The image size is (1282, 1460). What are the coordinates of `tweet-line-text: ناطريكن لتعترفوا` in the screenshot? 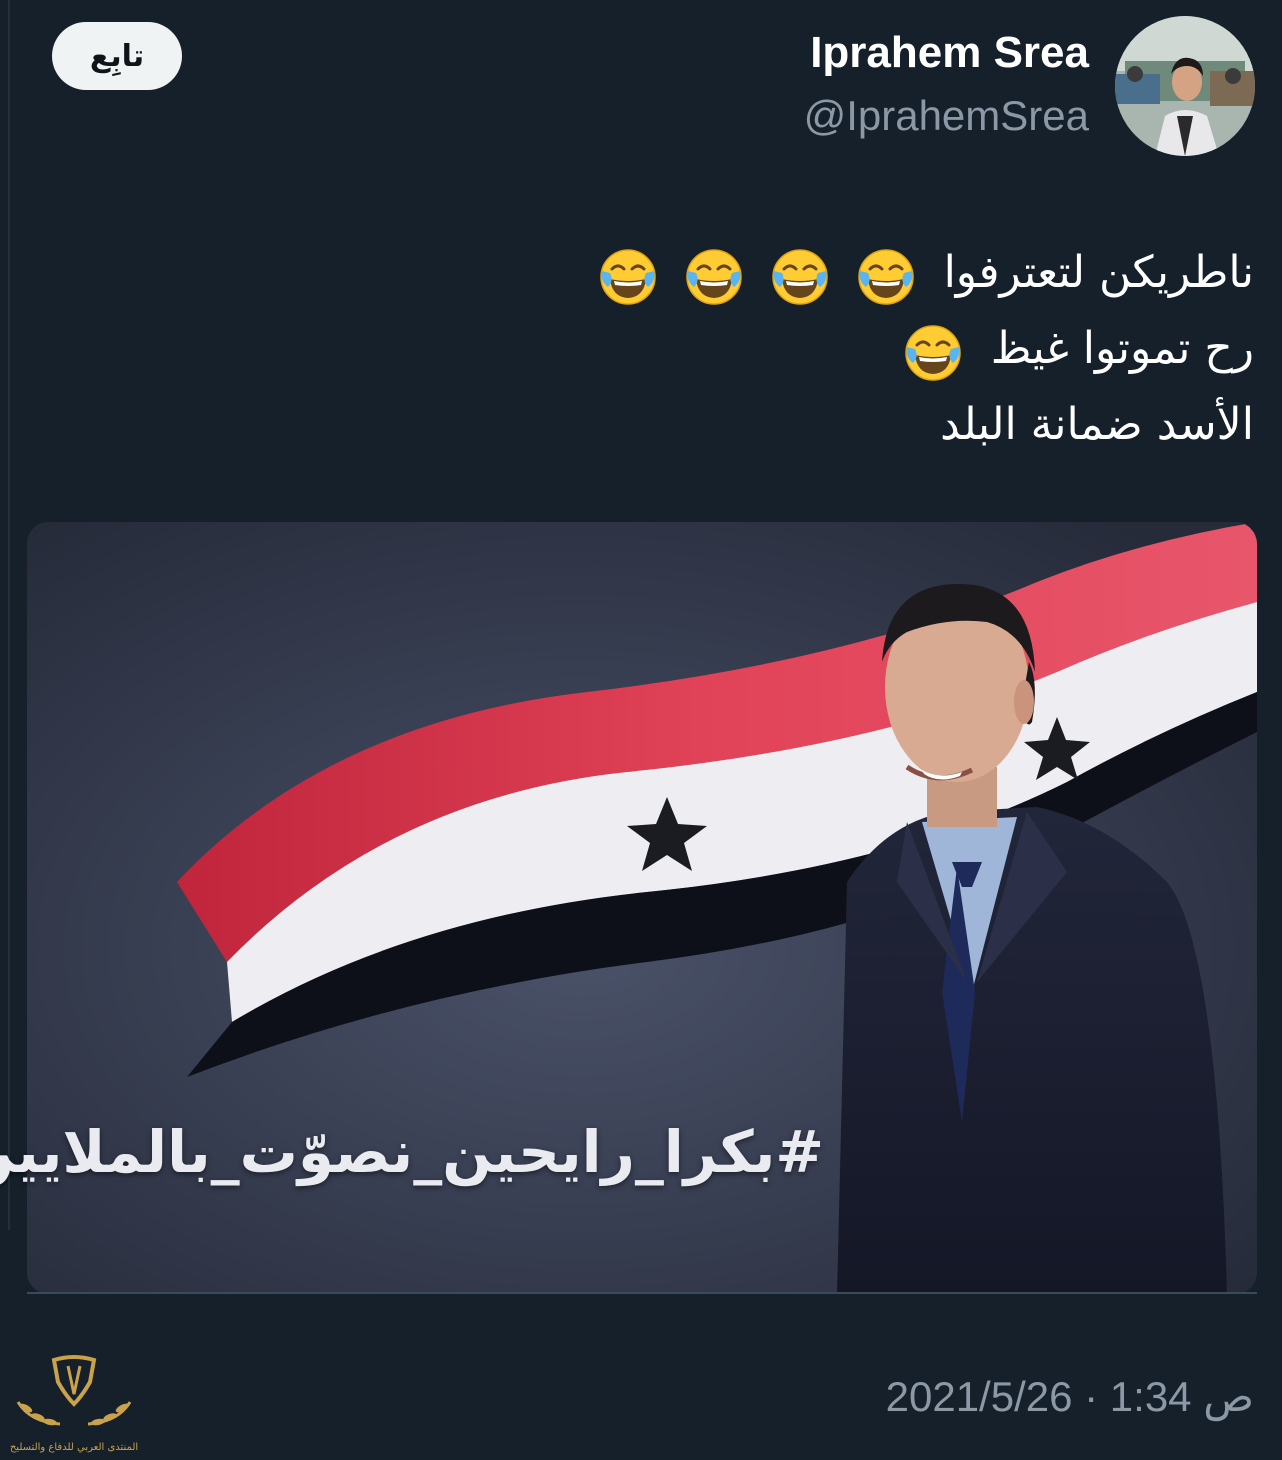 It's located at (1098, 272).